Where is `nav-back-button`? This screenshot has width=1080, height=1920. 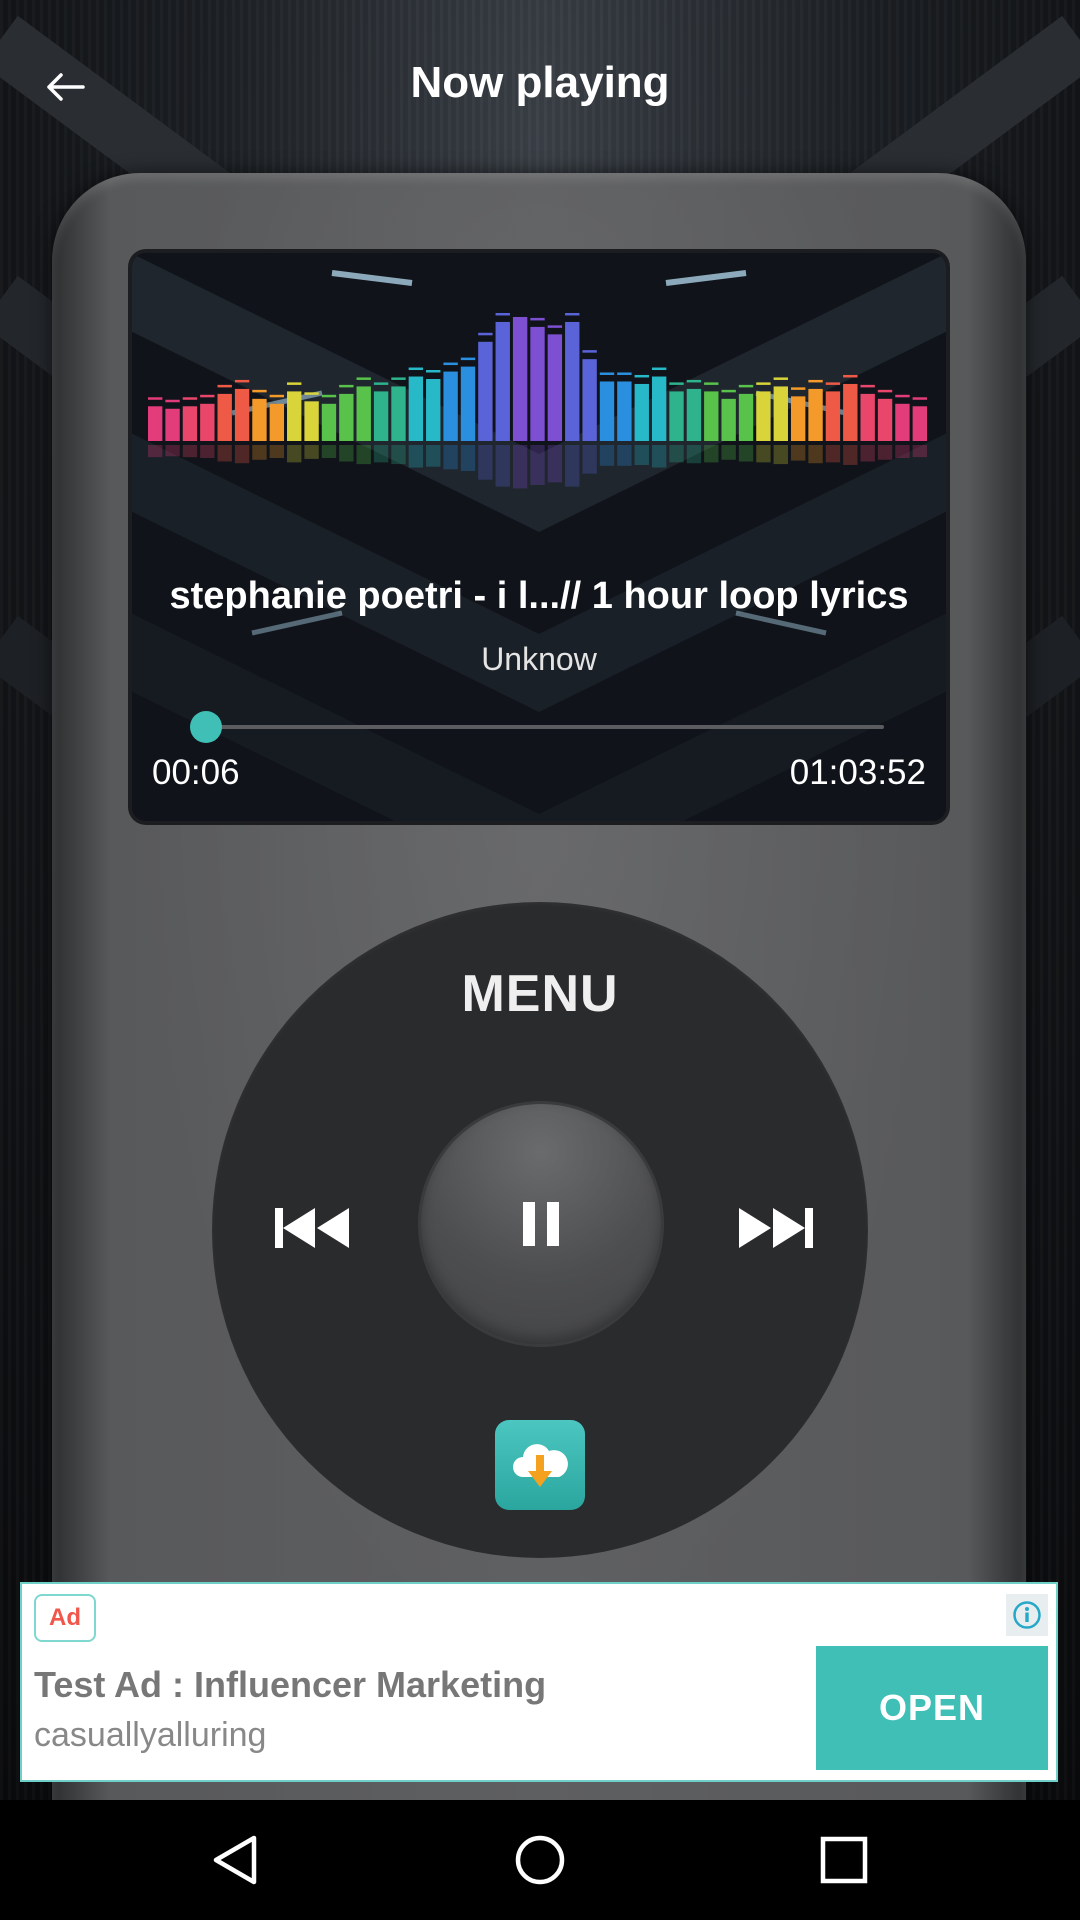
nav-back-button is located at coordinates (235, 1860).